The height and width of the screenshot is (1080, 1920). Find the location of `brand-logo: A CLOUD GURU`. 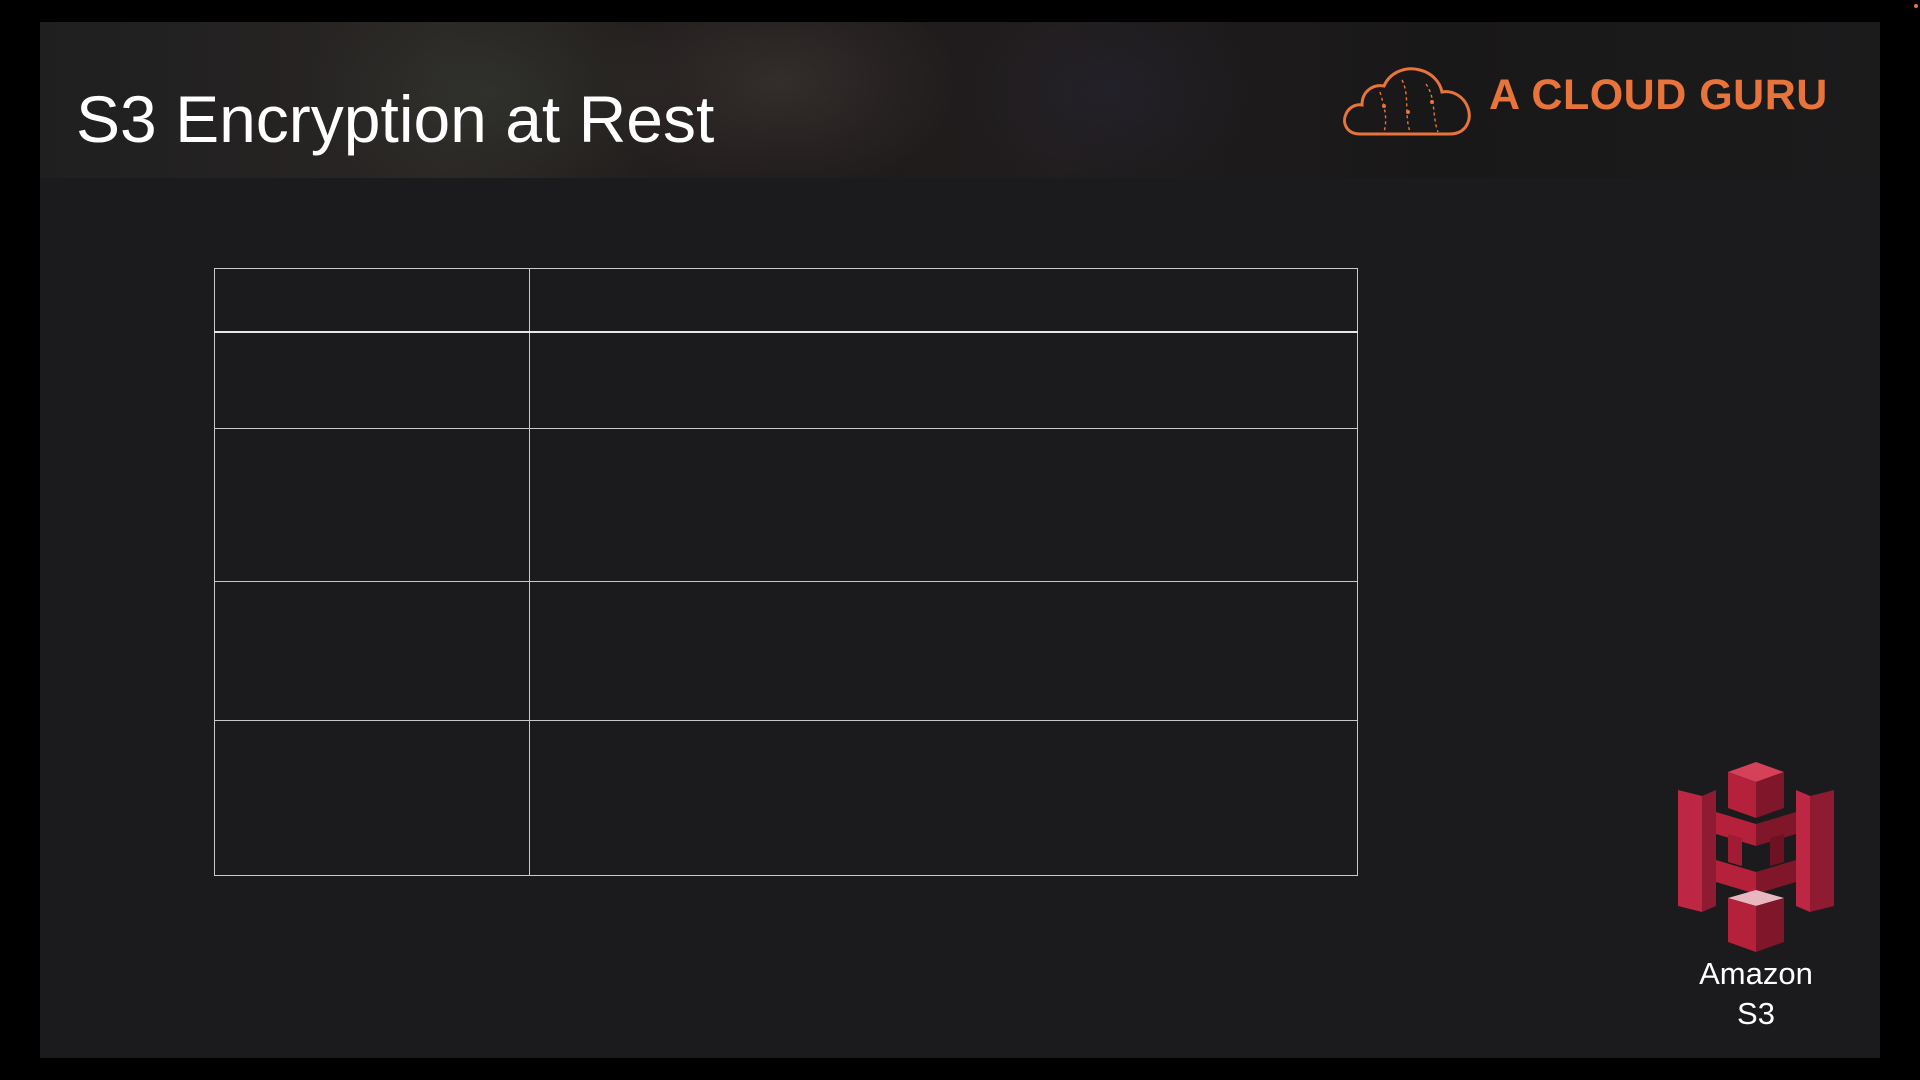

brand-logo: A CLOUD GURU is located at coordinates (1600, 112).